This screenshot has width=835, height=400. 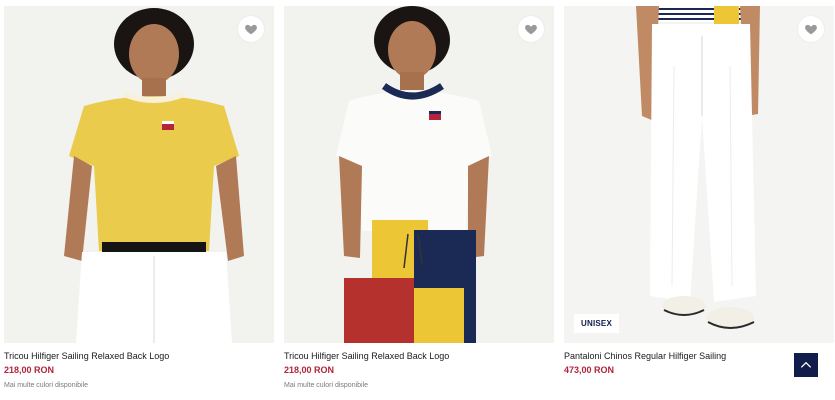 I want to click on scroll-to-top-button, so click(x=806, y=365).